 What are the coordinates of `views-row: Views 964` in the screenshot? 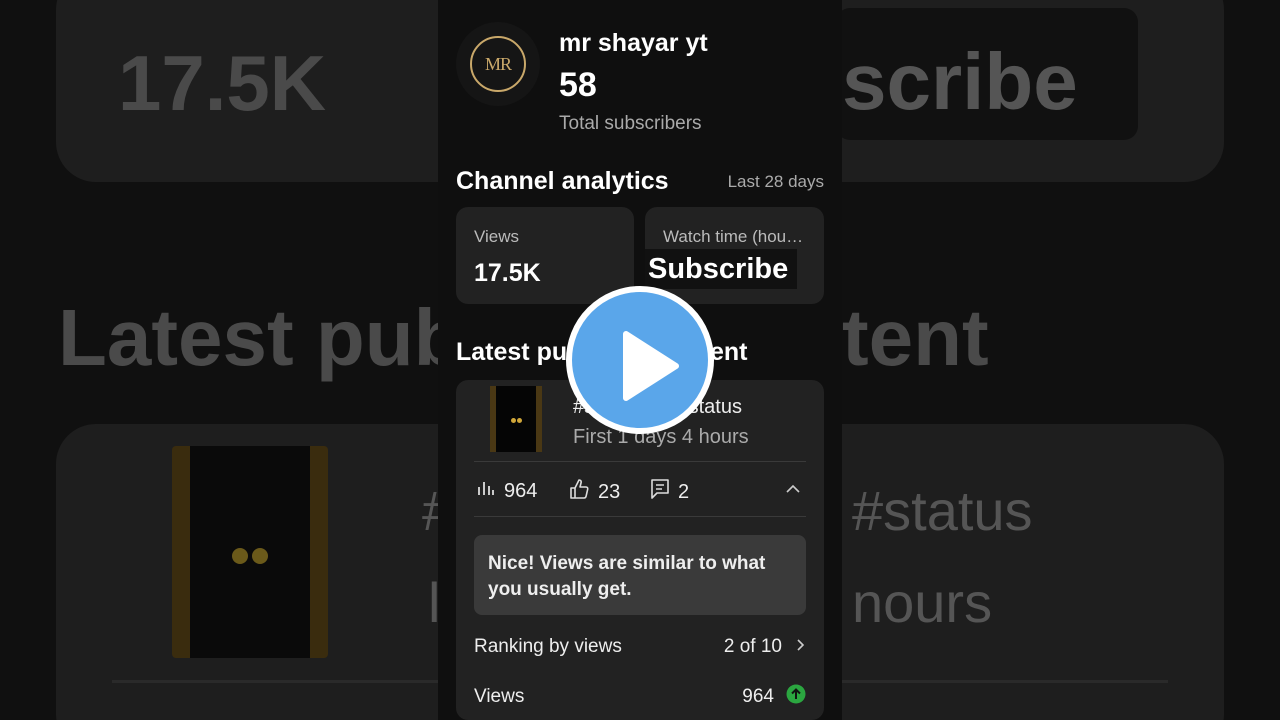 It's located at (640, 697).